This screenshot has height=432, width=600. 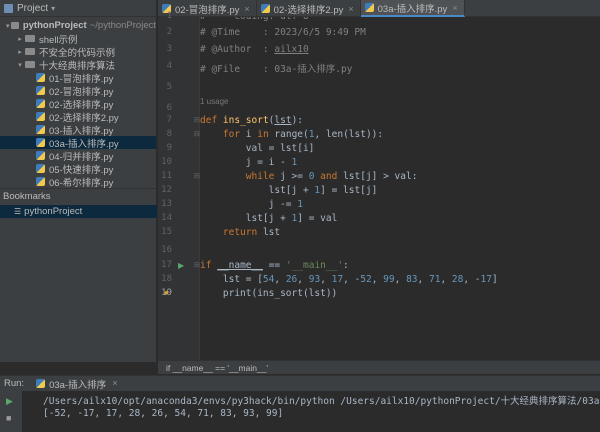 What do you see at coordinates (169, 66) in the screenshot?
I see `line-number: 4` at bounding box center [169, 66].